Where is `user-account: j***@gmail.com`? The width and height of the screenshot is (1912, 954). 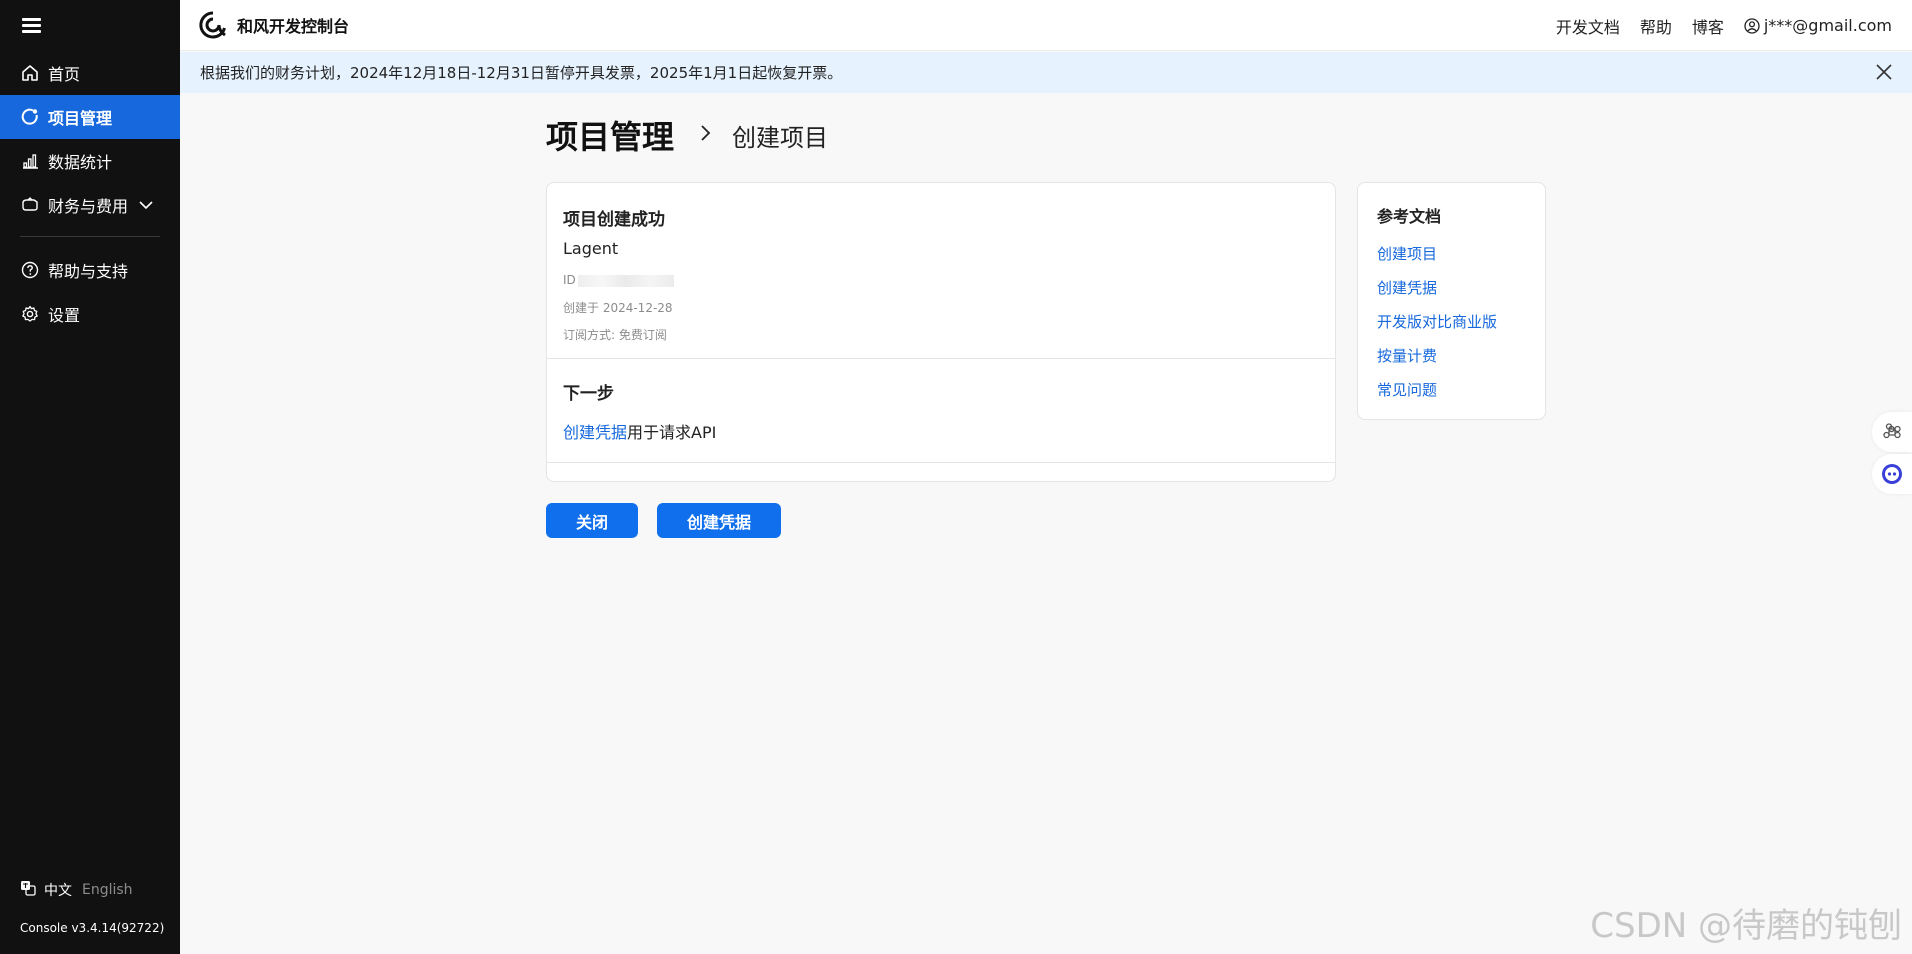 user-account: j***@gmail.com is located at coordinates (1818, 25).